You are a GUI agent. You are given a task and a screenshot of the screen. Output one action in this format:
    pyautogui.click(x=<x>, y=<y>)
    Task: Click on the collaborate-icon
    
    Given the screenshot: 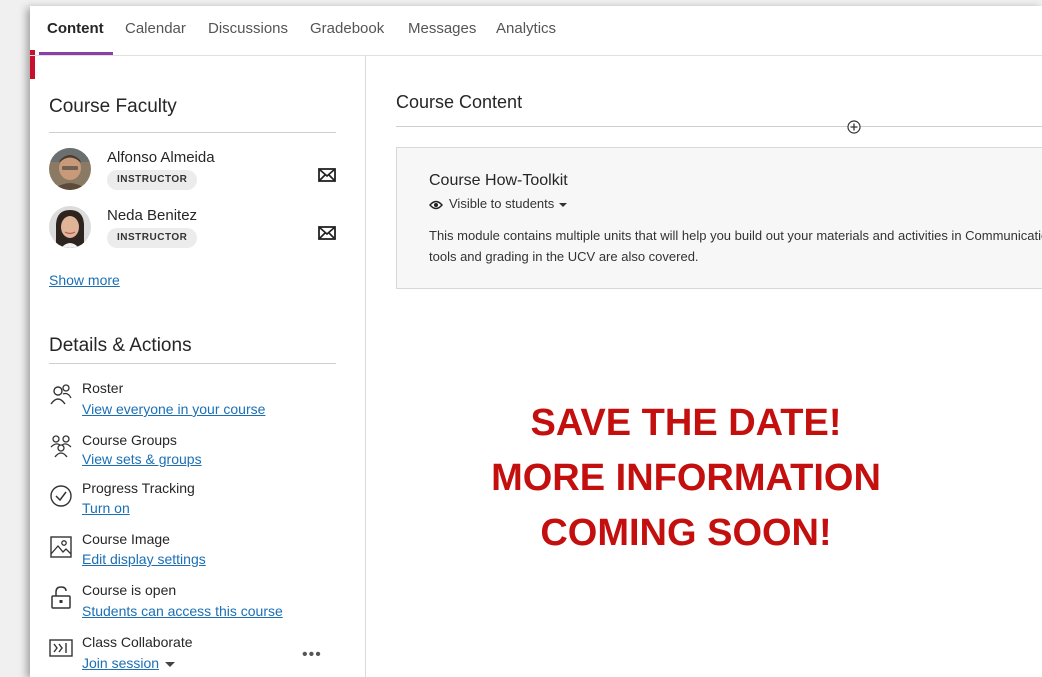 What is the action you would take?
    pyautogui.click(x=61, y=648)
    